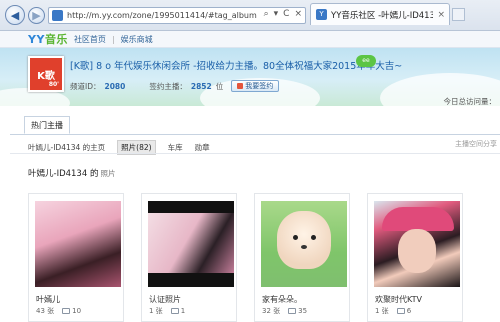  Describe the element at coordinates (168, 86) in the screenshot. I see `signed-label: 签约主播：` at that location.